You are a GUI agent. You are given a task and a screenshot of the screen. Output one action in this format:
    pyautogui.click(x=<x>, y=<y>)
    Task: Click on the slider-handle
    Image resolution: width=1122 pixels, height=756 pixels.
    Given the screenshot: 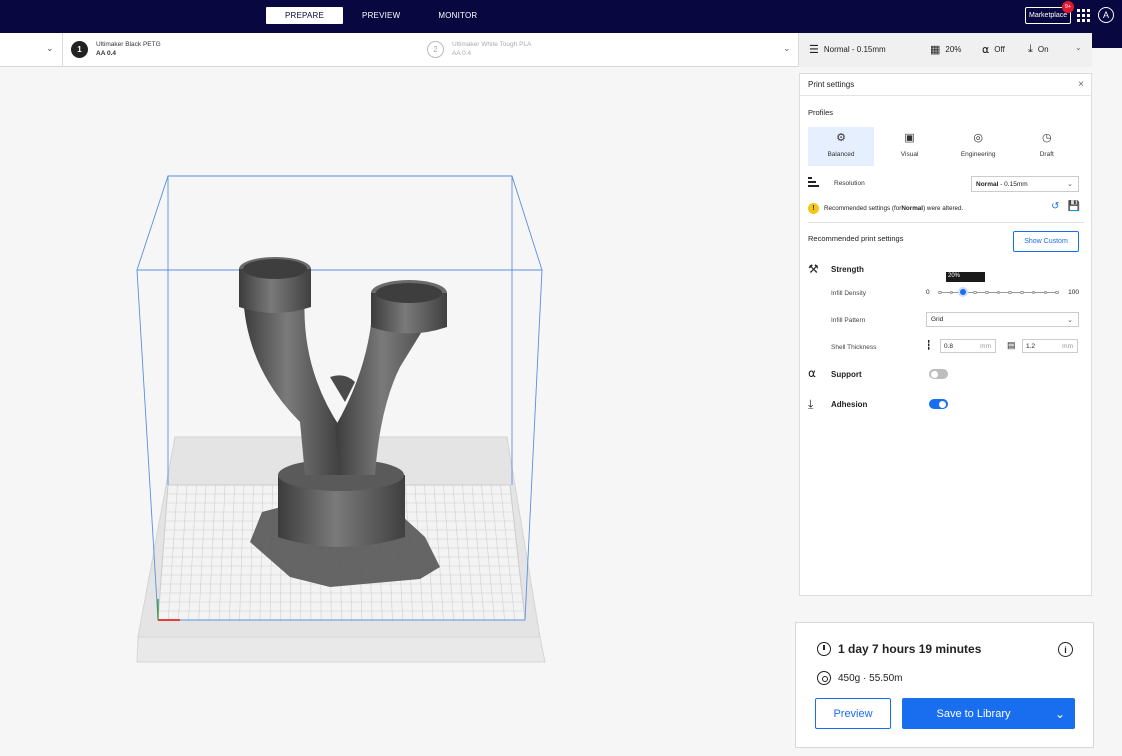 What is the action you would take?
    pyautogui.click(x=963, y=292)
    